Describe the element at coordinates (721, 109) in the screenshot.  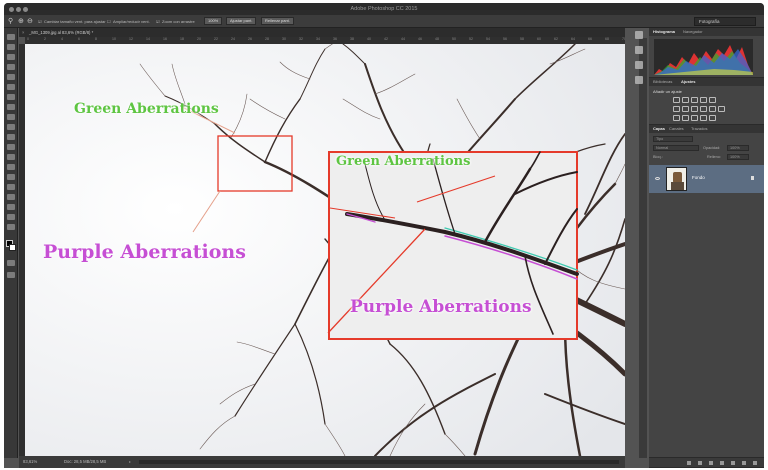
I see `color-lookup-icon` at that location.